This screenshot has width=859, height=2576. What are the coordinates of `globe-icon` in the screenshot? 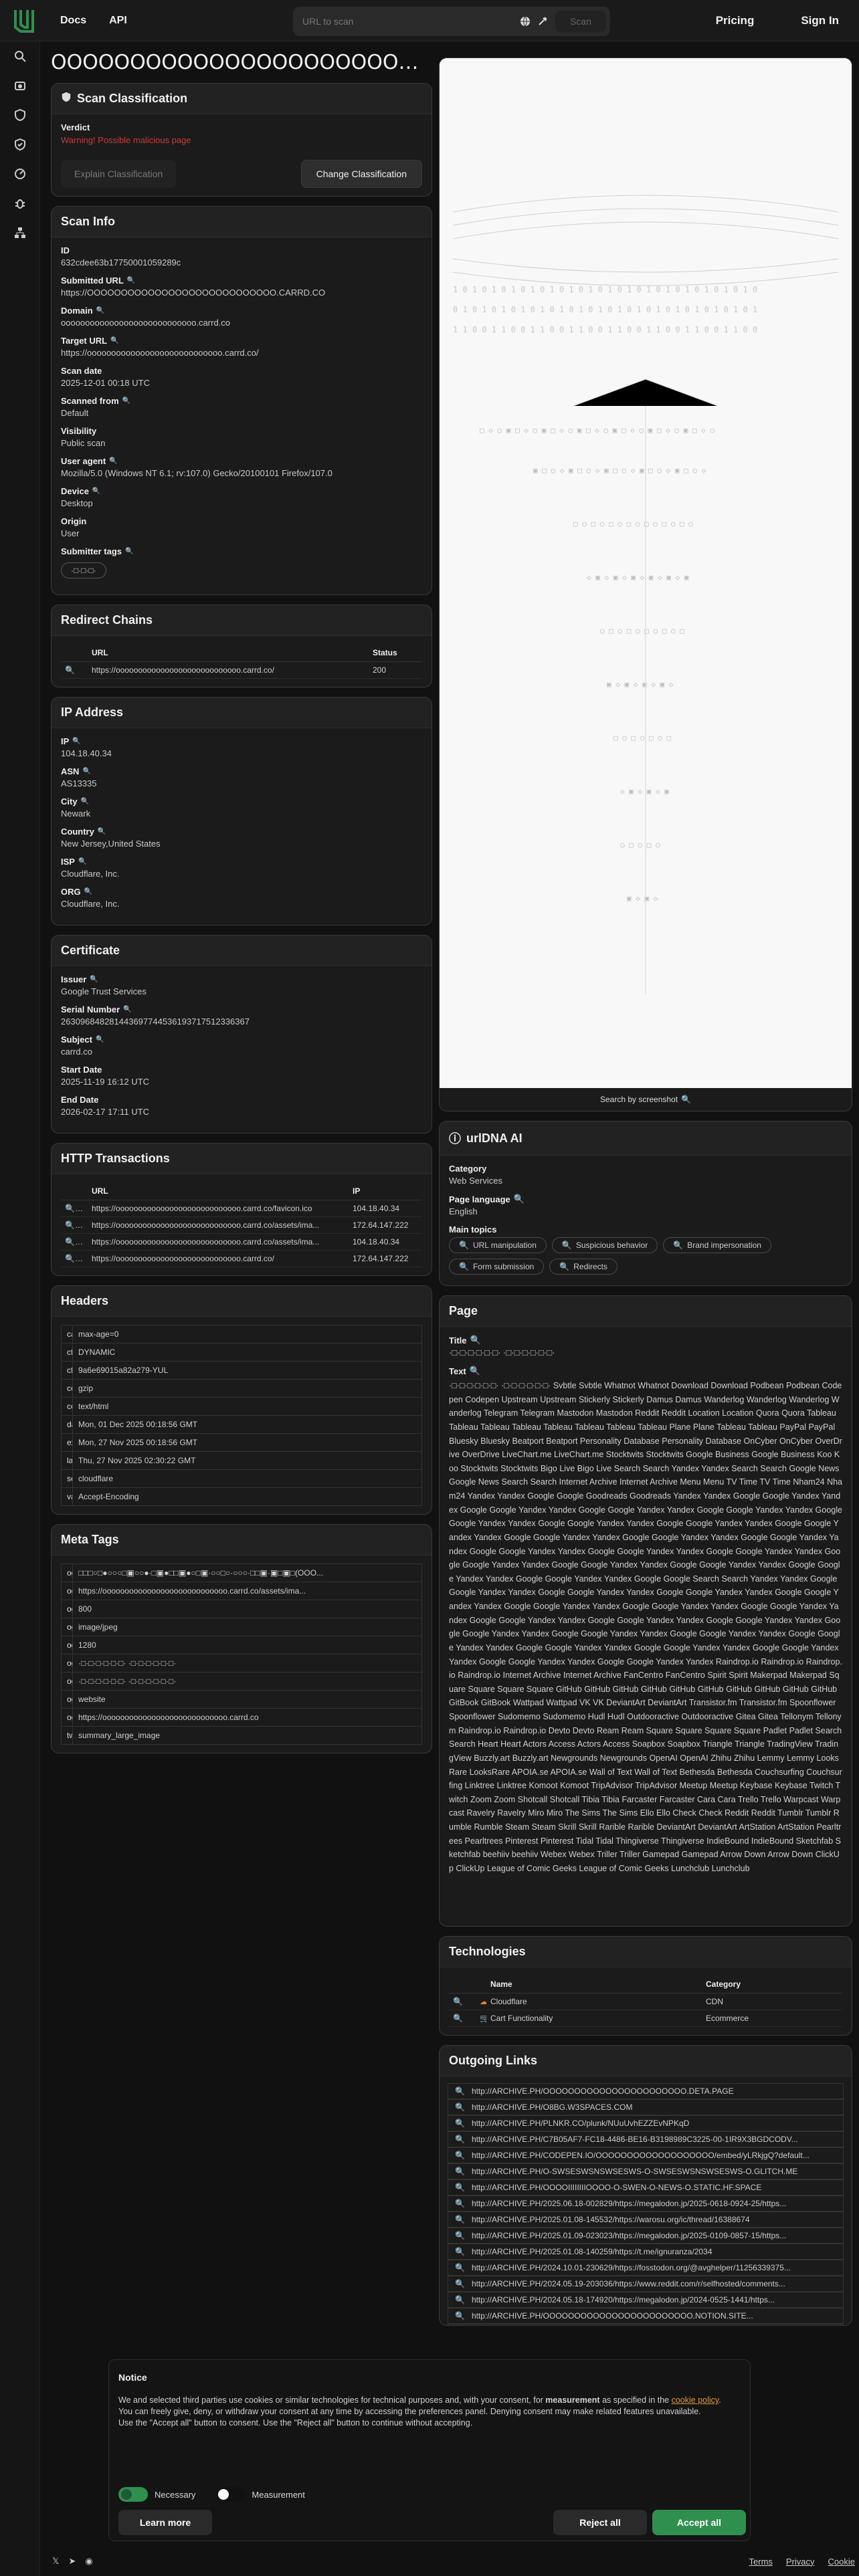 It's located at (525, 21).